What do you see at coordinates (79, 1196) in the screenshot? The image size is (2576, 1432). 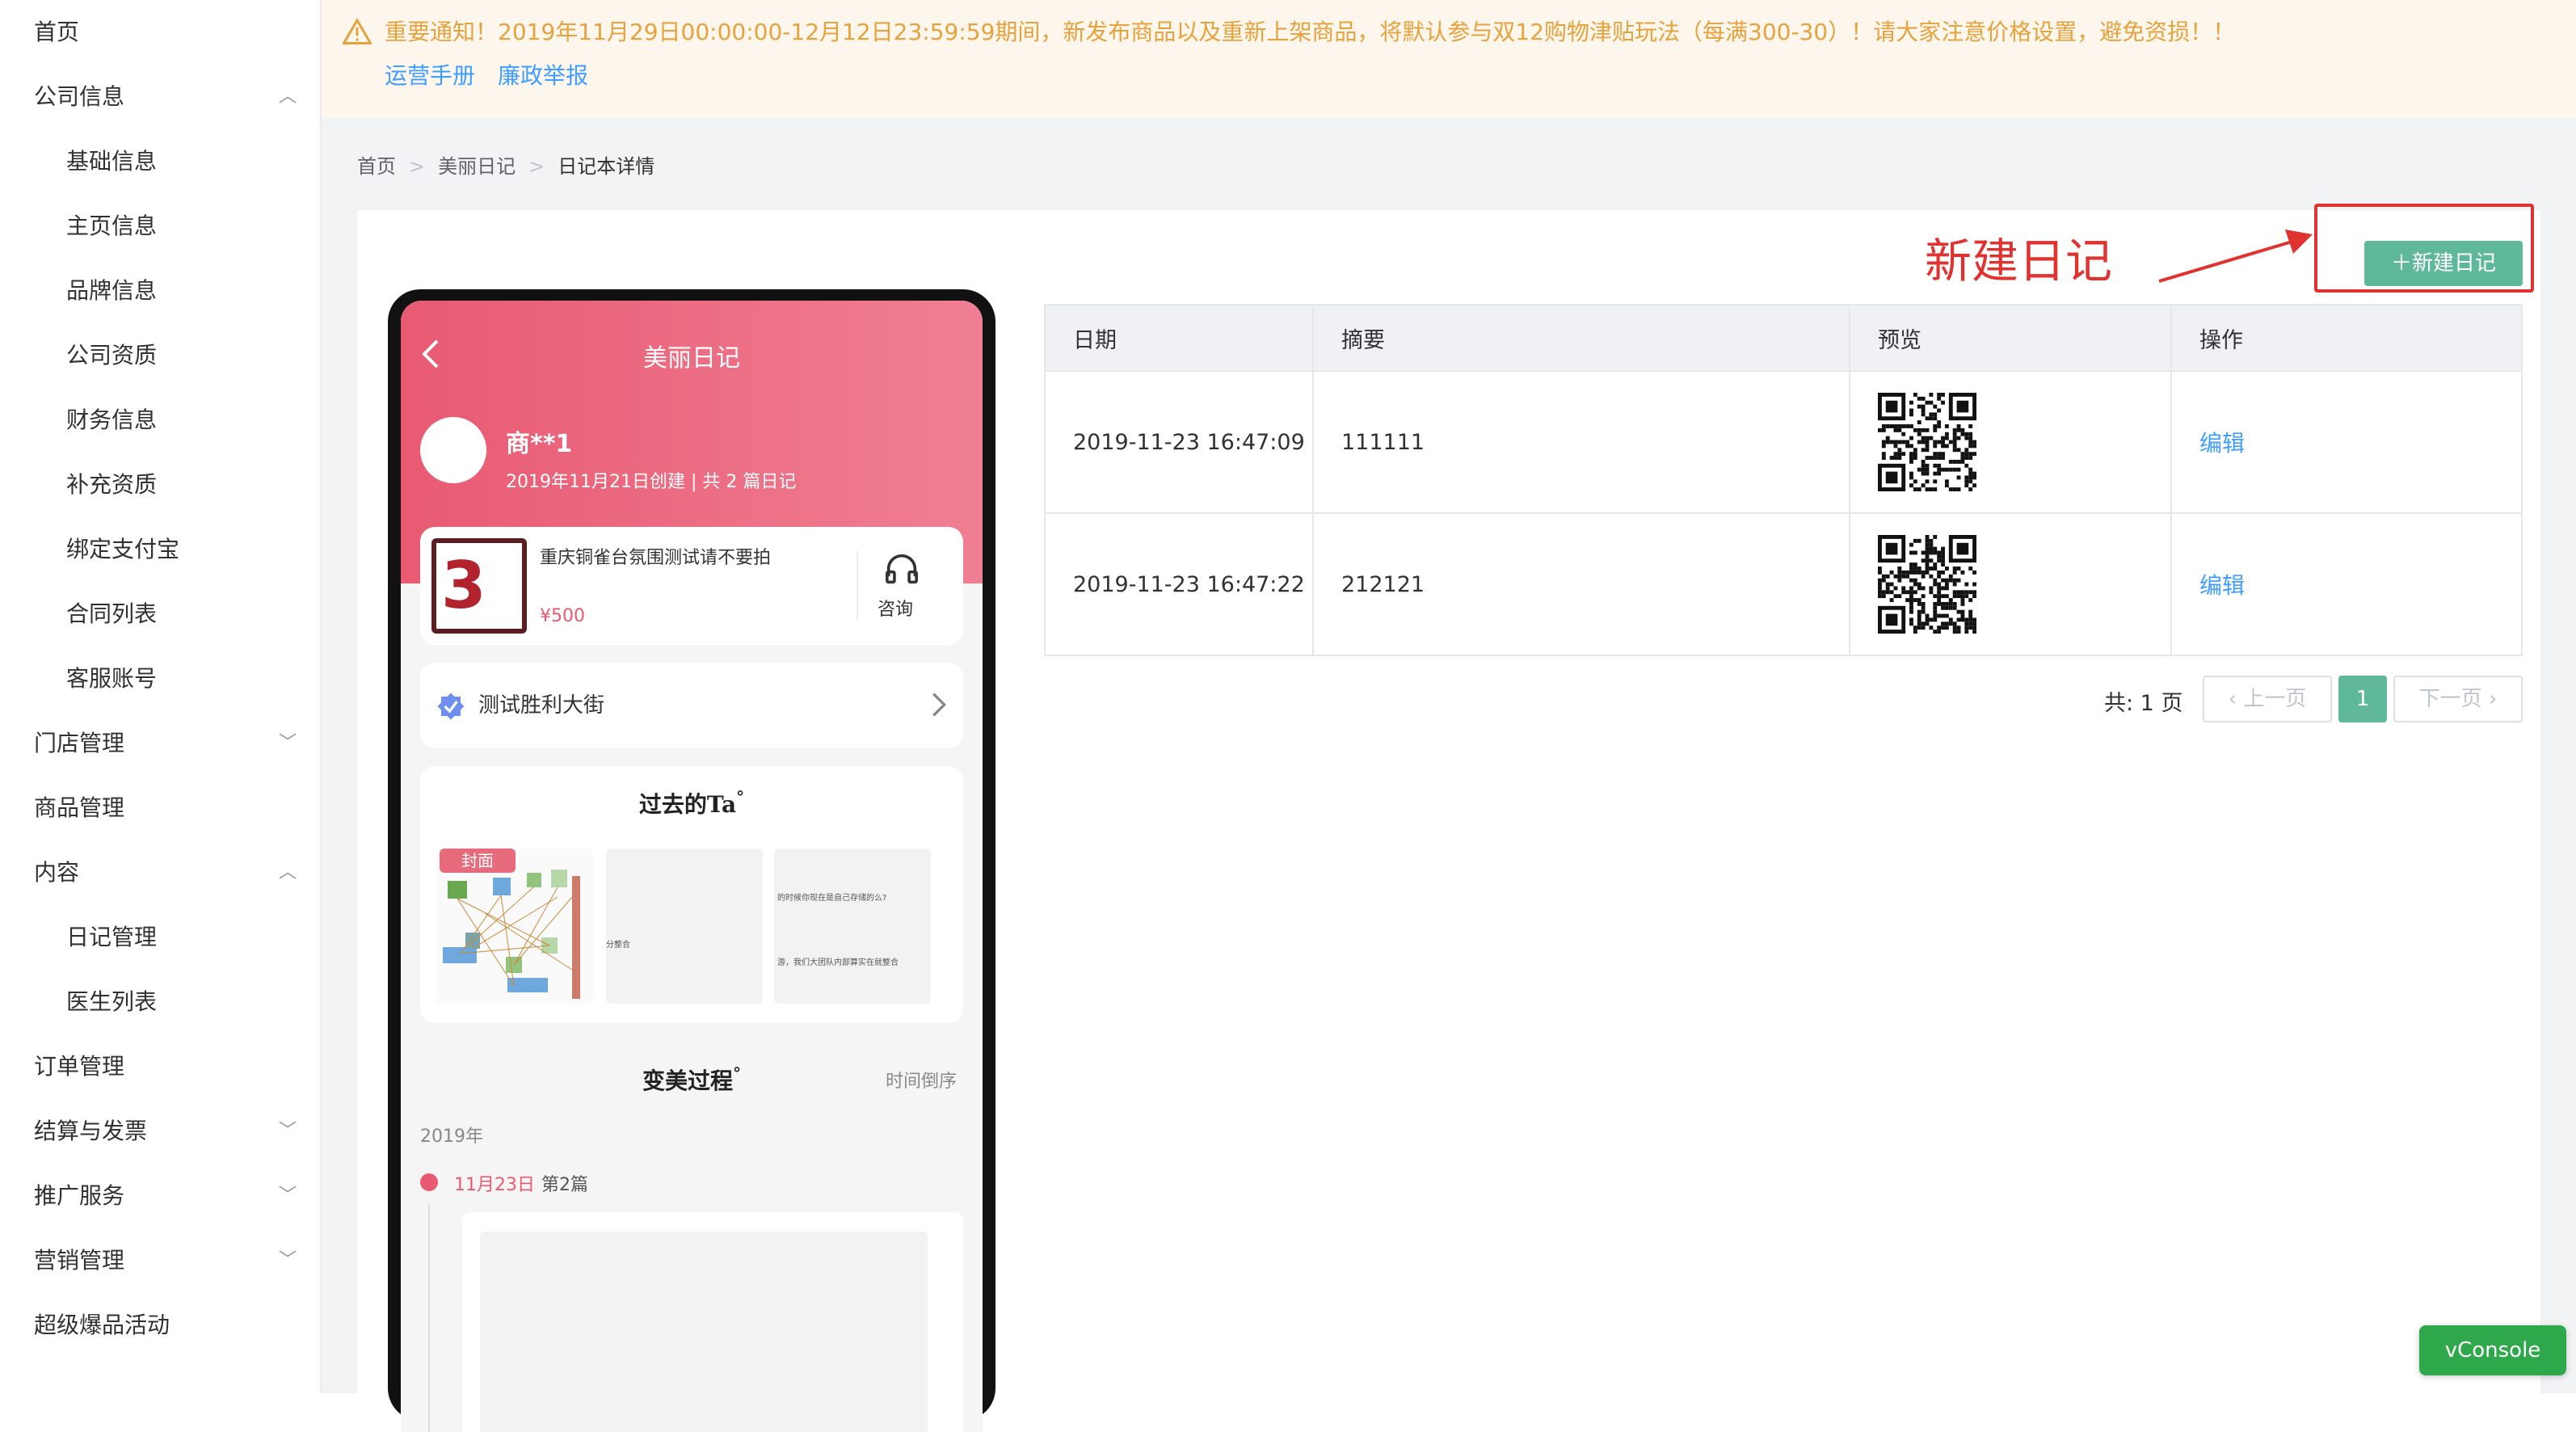 I see `sidebar-item-label: 推广服务` at bounding box center [79, 1196].